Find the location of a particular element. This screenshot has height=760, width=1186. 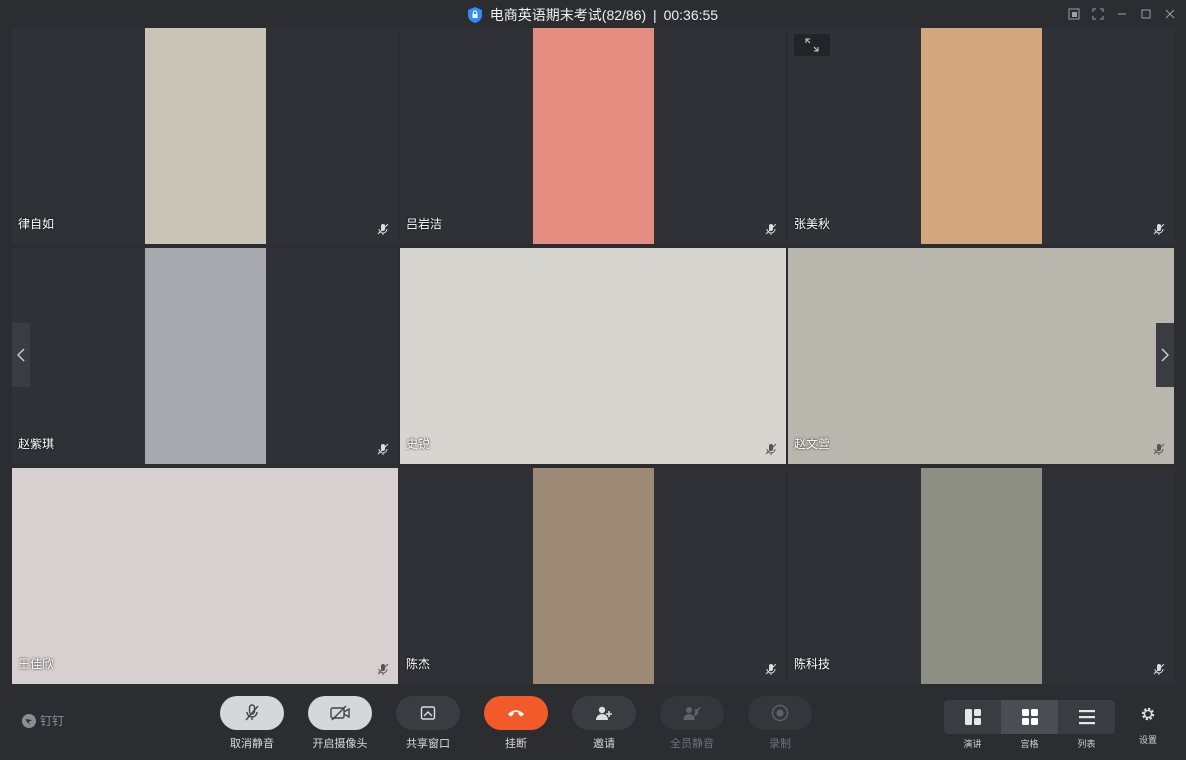

add-user-icon is located at coordinates (604, 713).